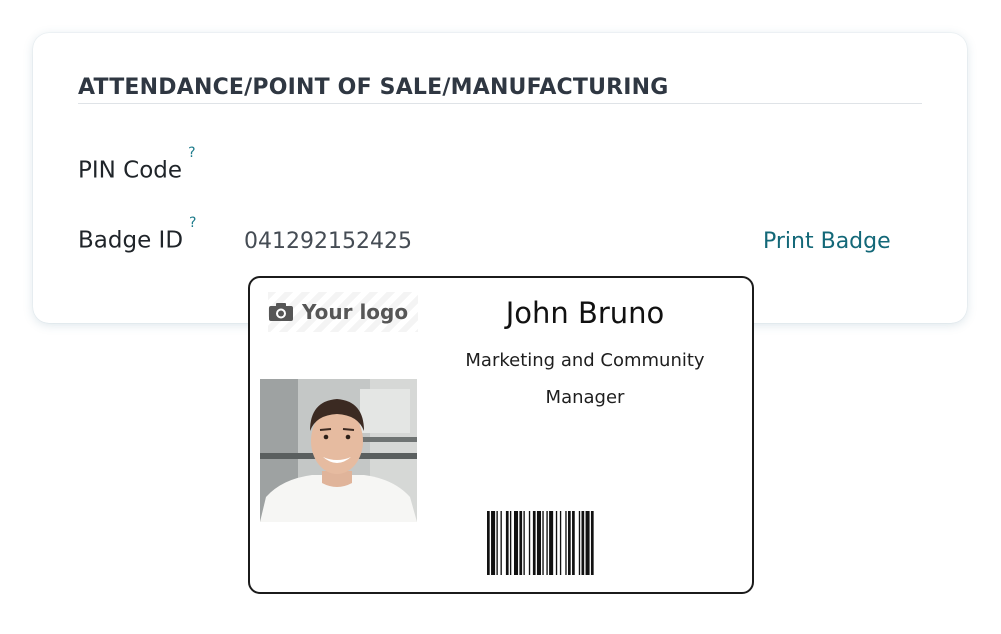  I want to click on job-title-line-2: Manager, so click(585, 397).